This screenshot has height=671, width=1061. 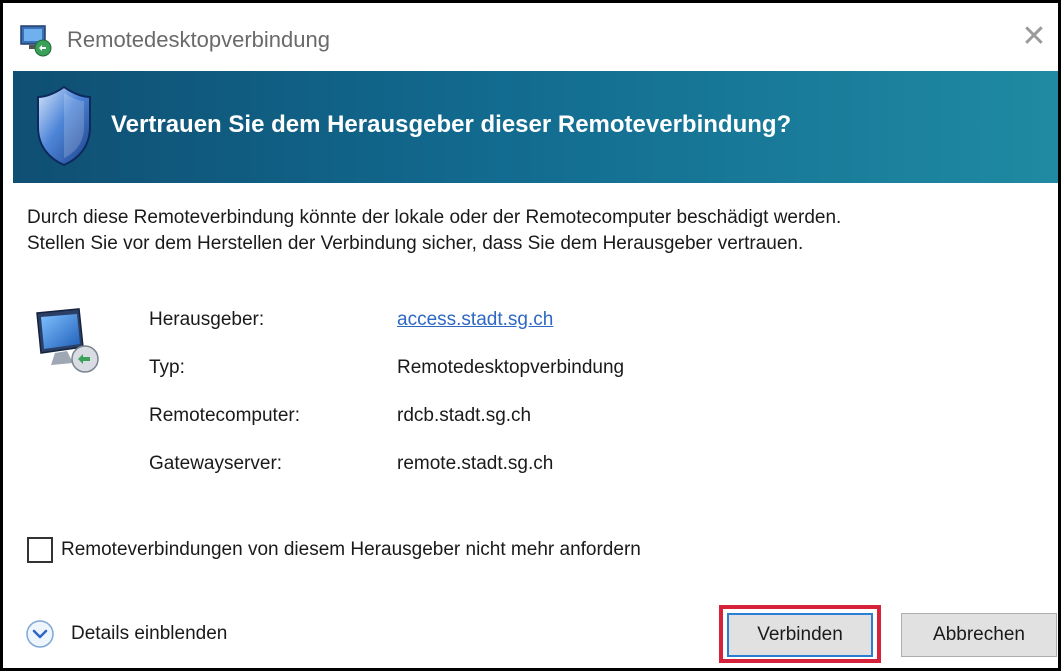 What do you see at coordinates (40, 634) in the screenshot?
I see `chevron-down-icon` at bounding box center [40, 634].